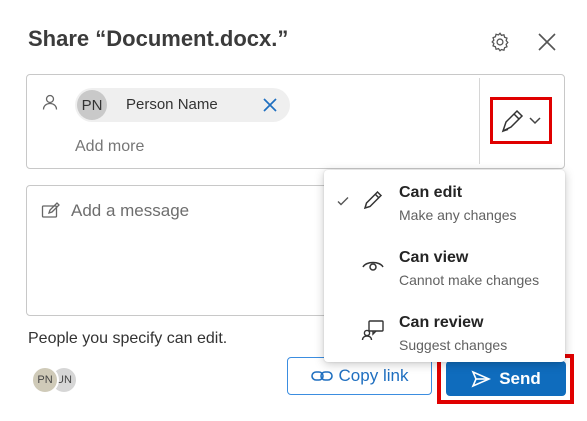  What do you see at coordinates (547, 42) in the screenshot?
I see `close-icon` at bounding box center [547, 42].